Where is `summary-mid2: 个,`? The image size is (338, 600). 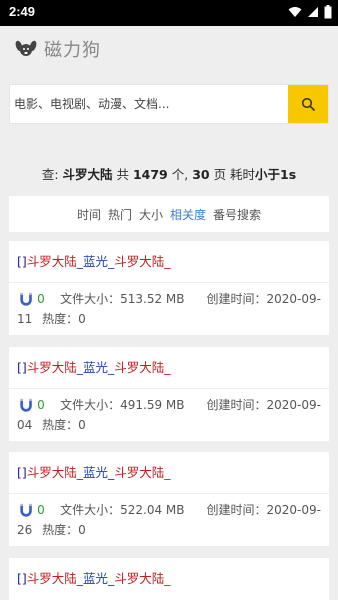 summary-mid2: 个, is located at coordinates (180, 174).